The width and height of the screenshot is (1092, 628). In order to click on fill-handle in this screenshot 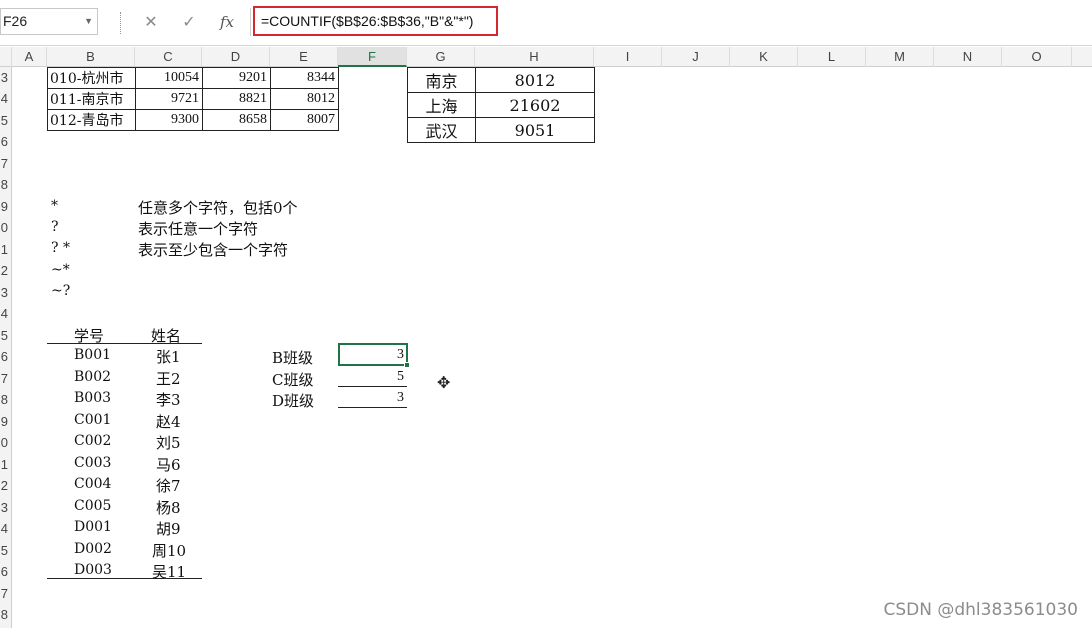, I will do `click(407, 365)`.